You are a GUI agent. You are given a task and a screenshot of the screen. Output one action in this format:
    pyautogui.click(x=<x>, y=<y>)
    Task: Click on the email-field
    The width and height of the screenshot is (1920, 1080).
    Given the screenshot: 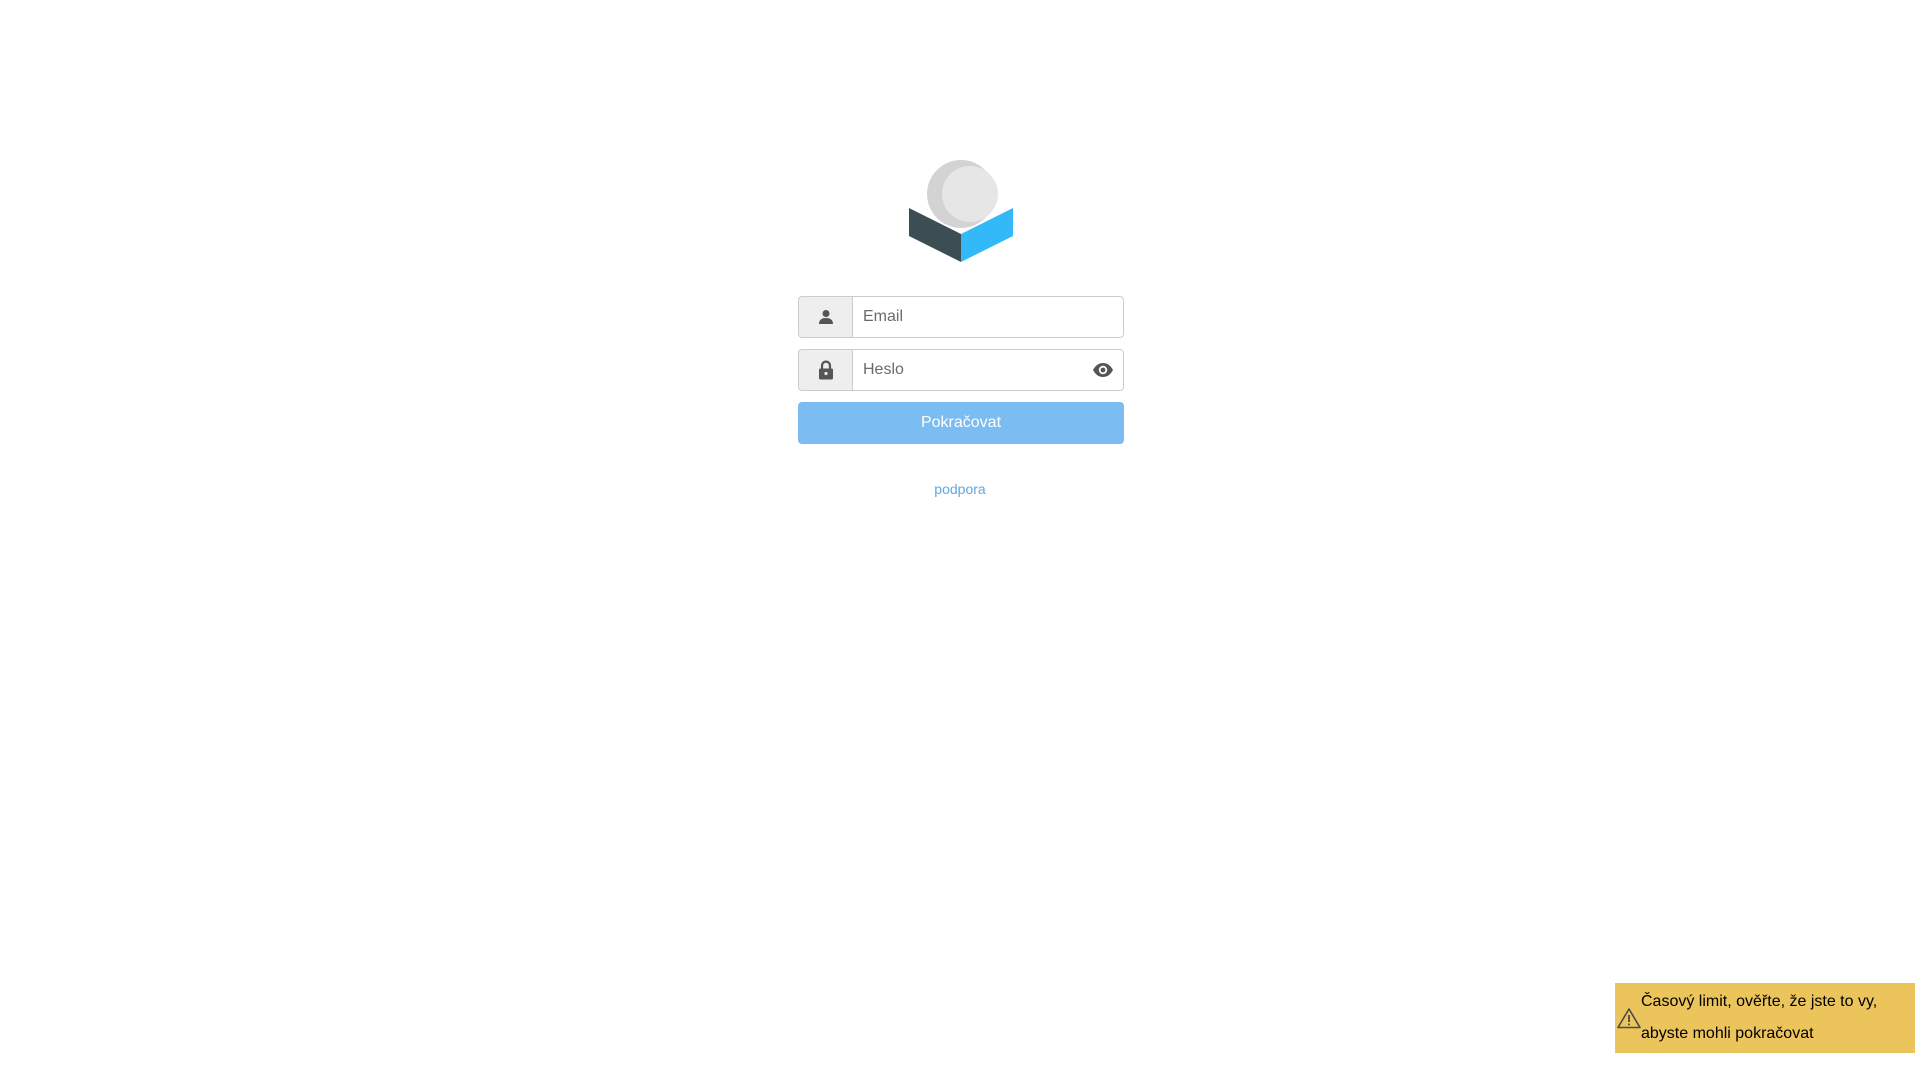 What is the action you would take?
    pyautogui.click(x=988, y=317)
    